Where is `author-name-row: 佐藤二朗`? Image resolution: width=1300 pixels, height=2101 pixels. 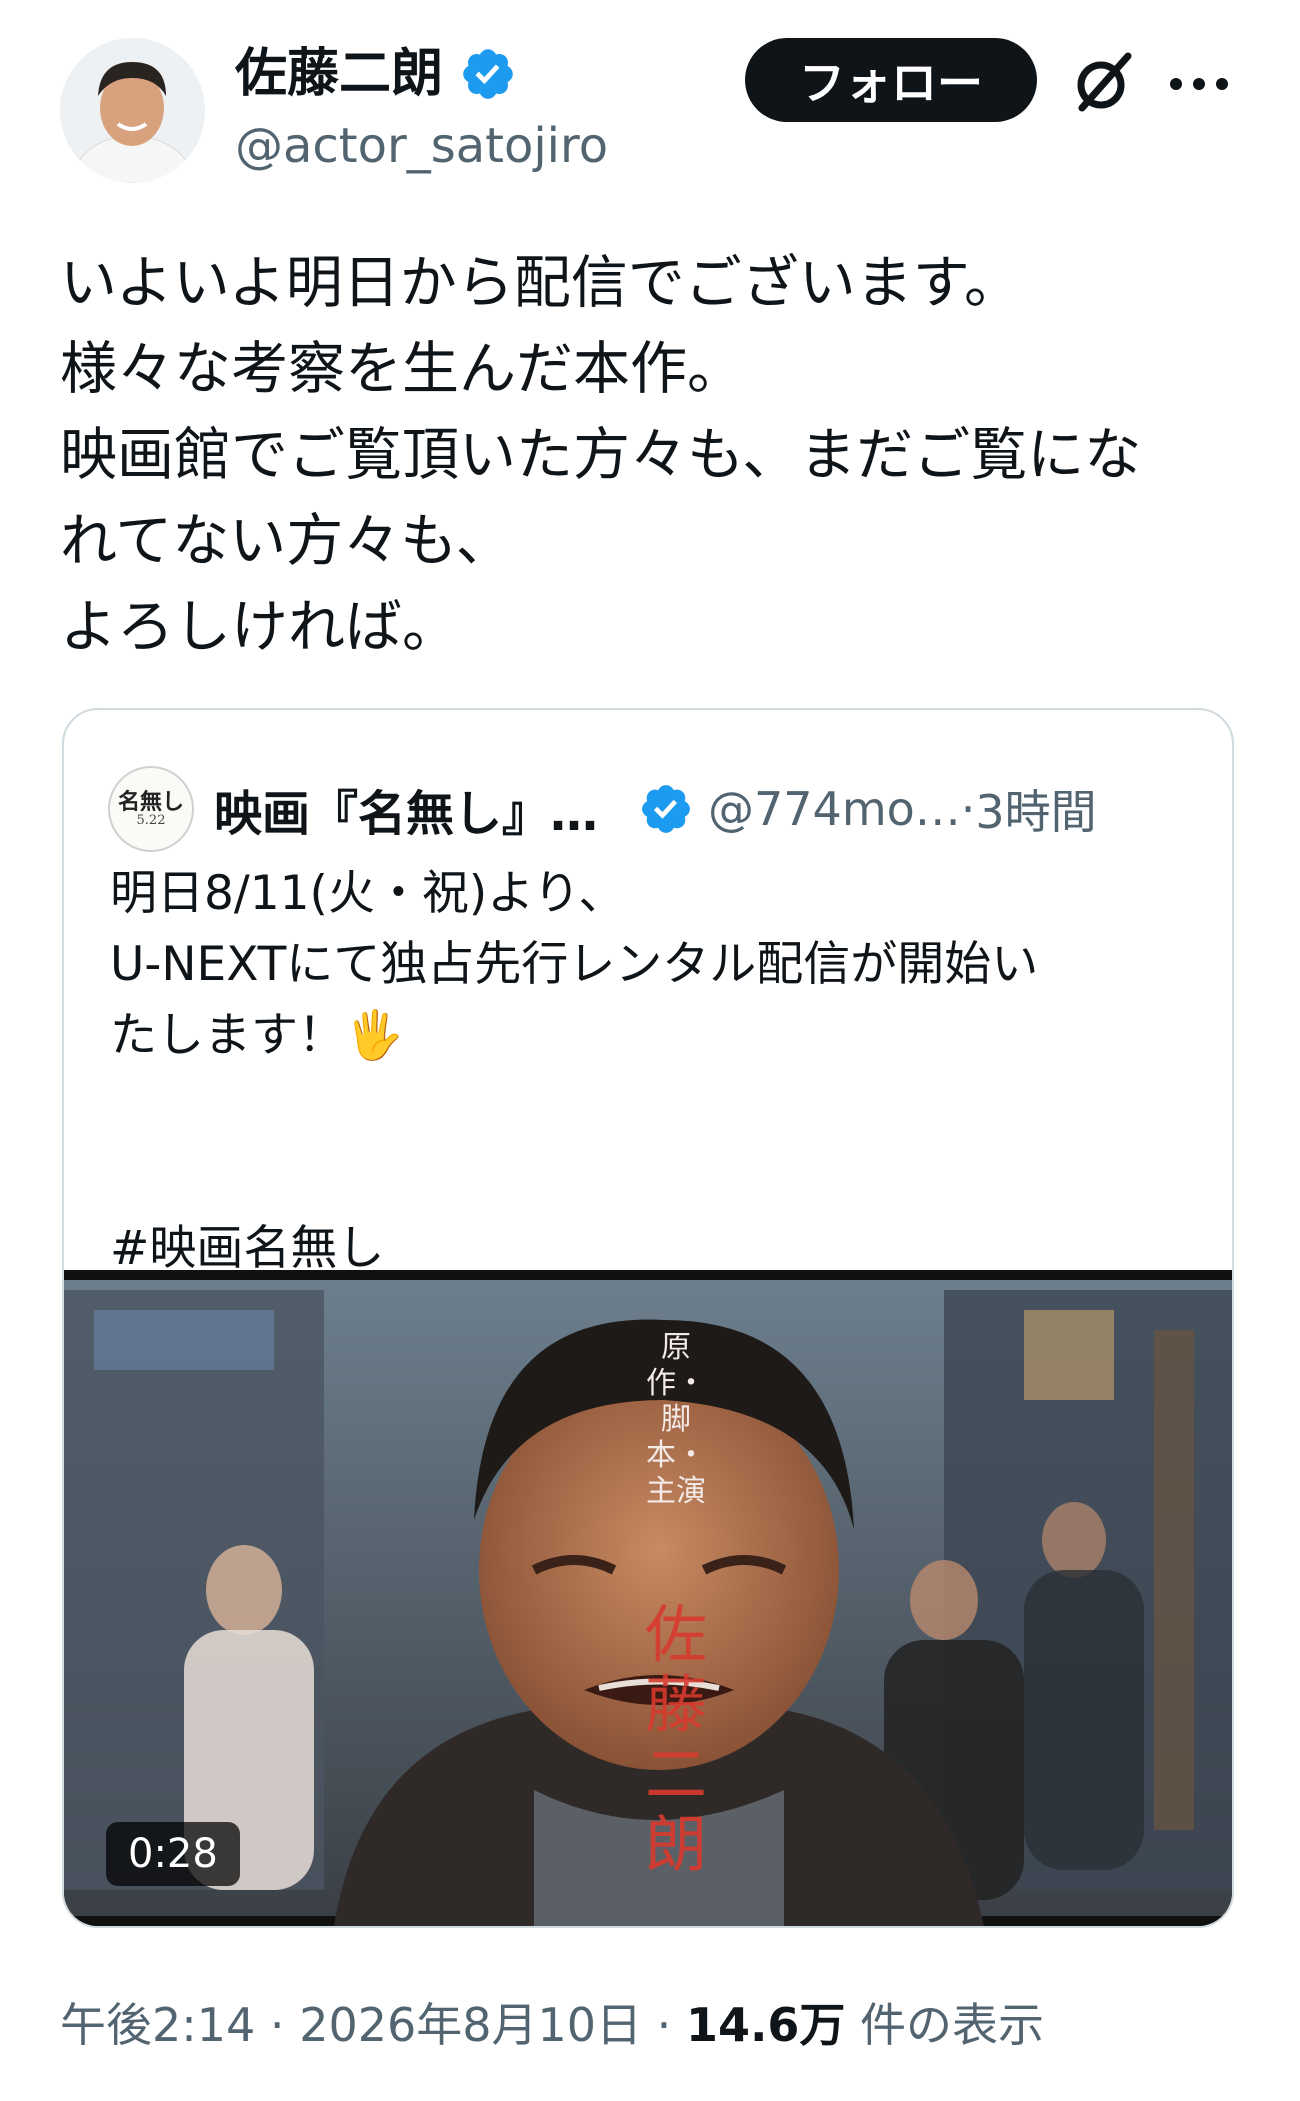 author-name-row: 佐藤二朗 is located at coordinates (376, 74).